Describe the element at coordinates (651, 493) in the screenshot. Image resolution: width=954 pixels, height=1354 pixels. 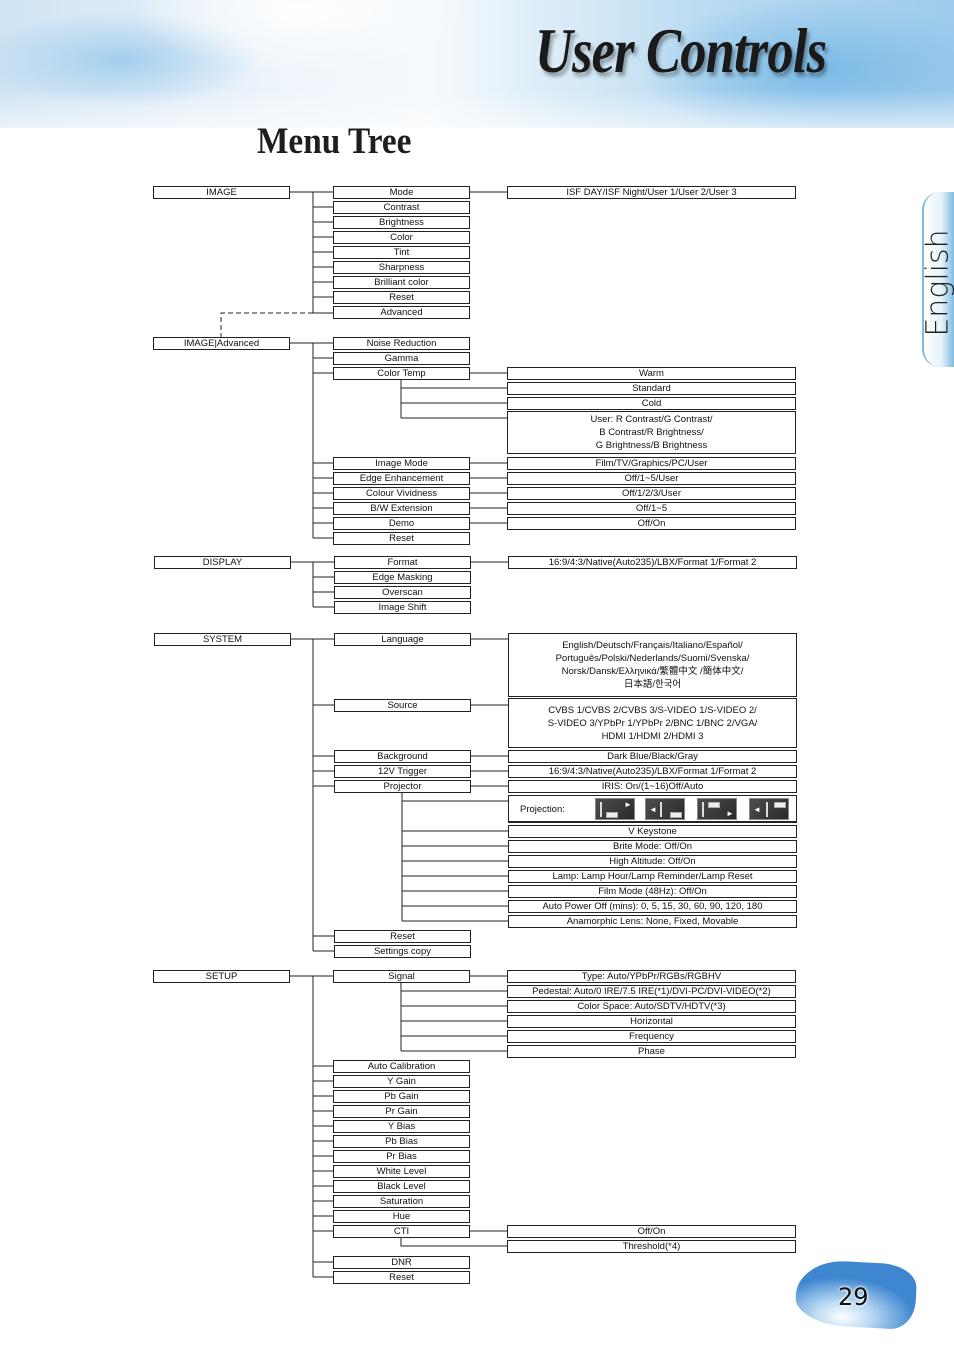
I see `colour-vividness-options: Off/1/2/3/User` at that location.